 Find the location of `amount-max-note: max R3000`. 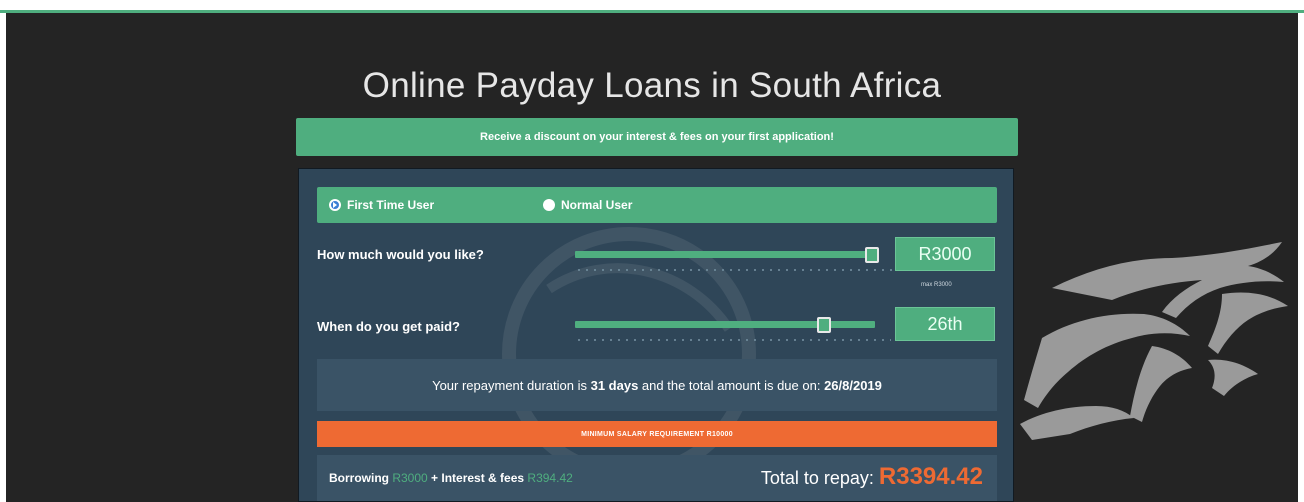

amount-max-note: max R3000 is located at coordinates (936, 285).